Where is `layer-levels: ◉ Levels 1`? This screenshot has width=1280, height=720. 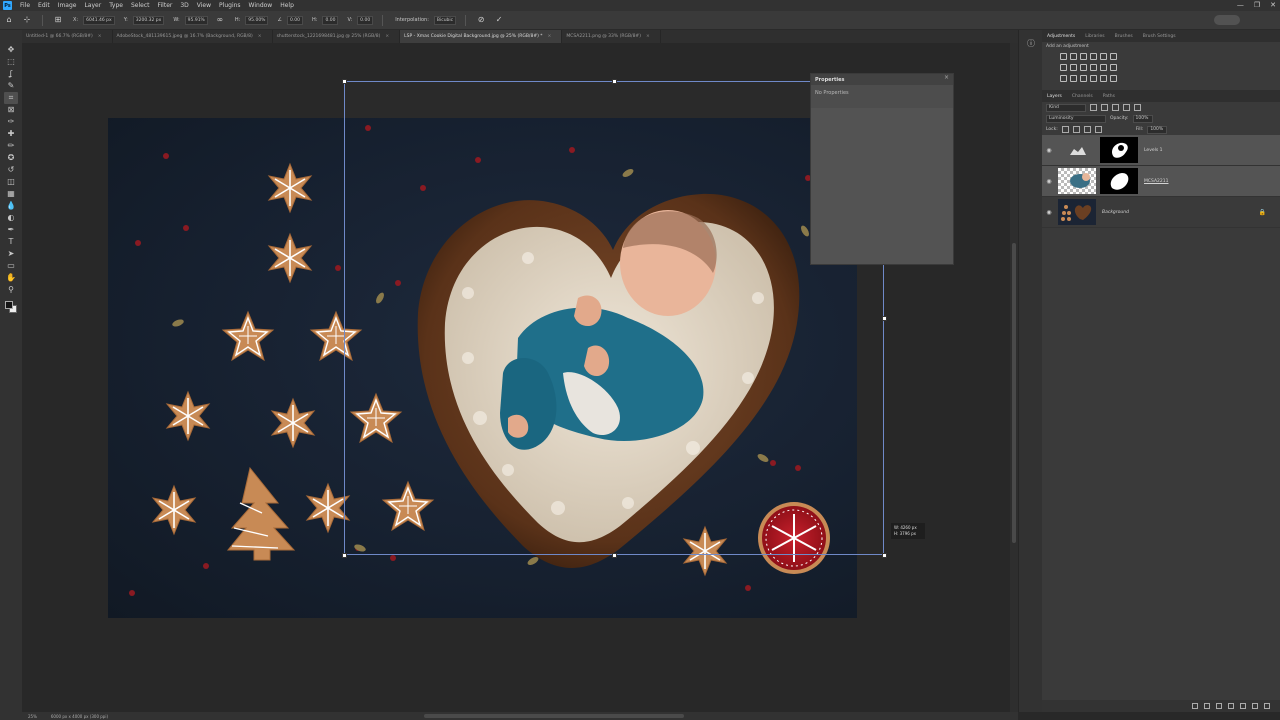
layer-levels: ◉ Levels 1 is located at coordinates (1161, 150).